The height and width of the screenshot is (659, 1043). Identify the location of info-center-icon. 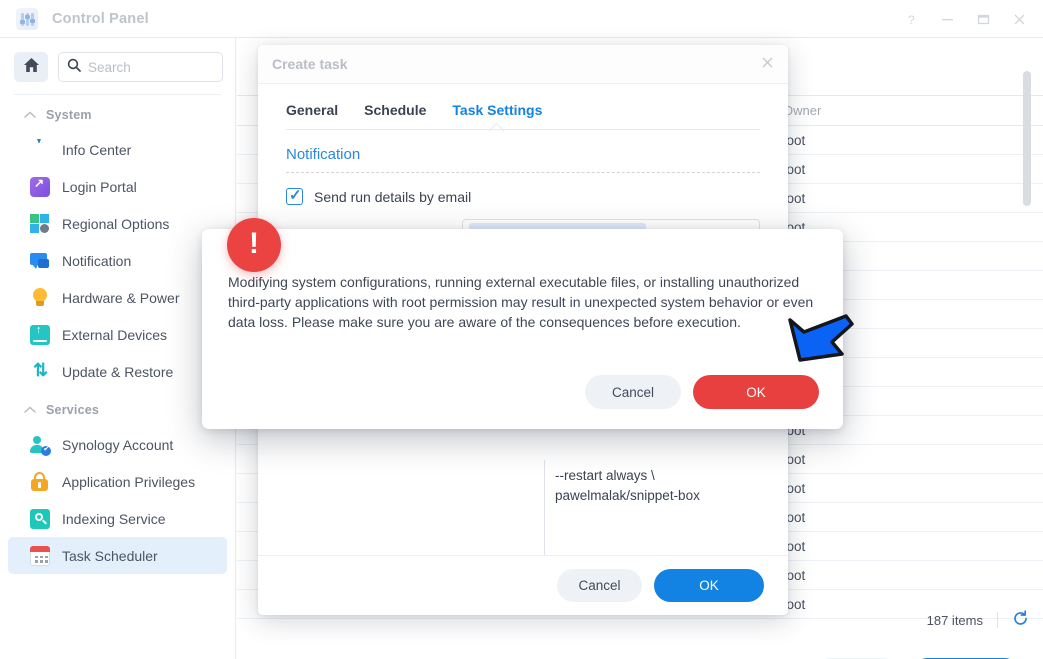
(40, 150).